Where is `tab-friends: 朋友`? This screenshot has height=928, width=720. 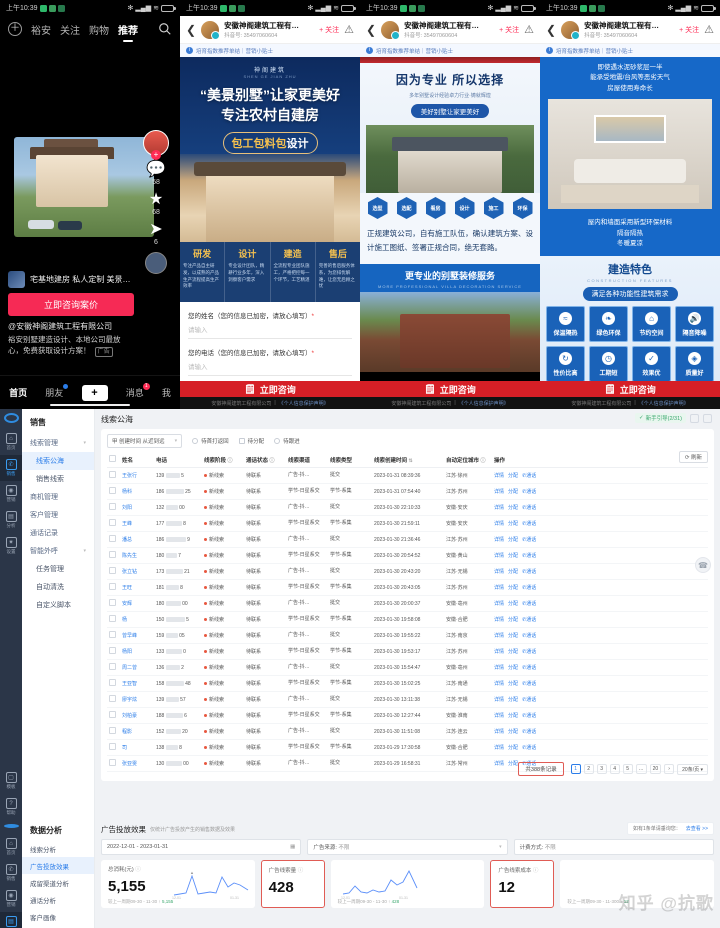 tab-friends: 朋友 is located at coordinates (57, 391).